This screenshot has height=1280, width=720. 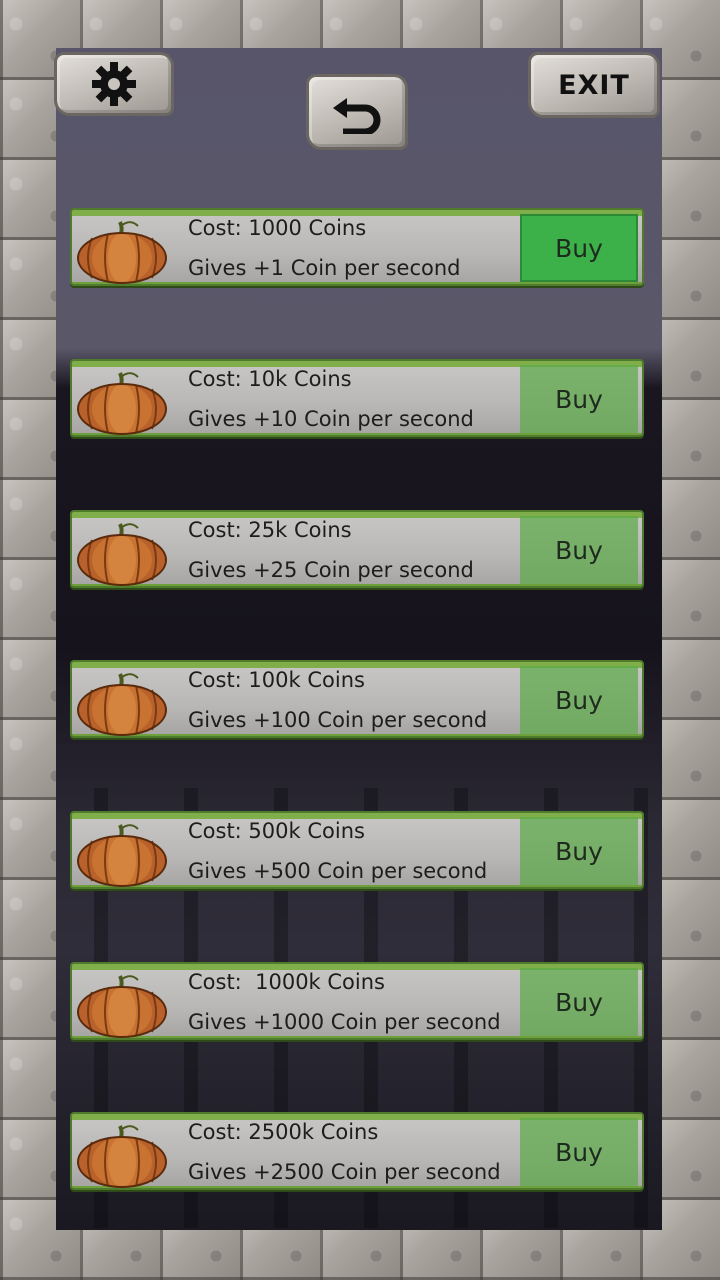 What do you see at coordinates (344, 1172) in the screenshot?
I see `upgrade-income: Gives +2500 Coin per second` at bounding box center [344, 1172].